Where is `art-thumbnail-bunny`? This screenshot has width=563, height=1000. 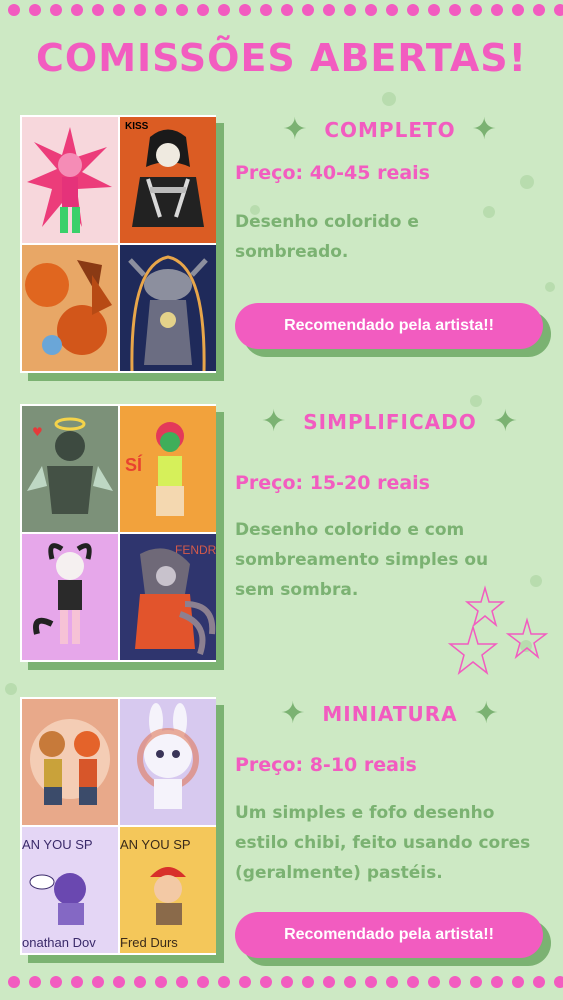
art-thumbnail-bunny is located at coordinates (168, 762).